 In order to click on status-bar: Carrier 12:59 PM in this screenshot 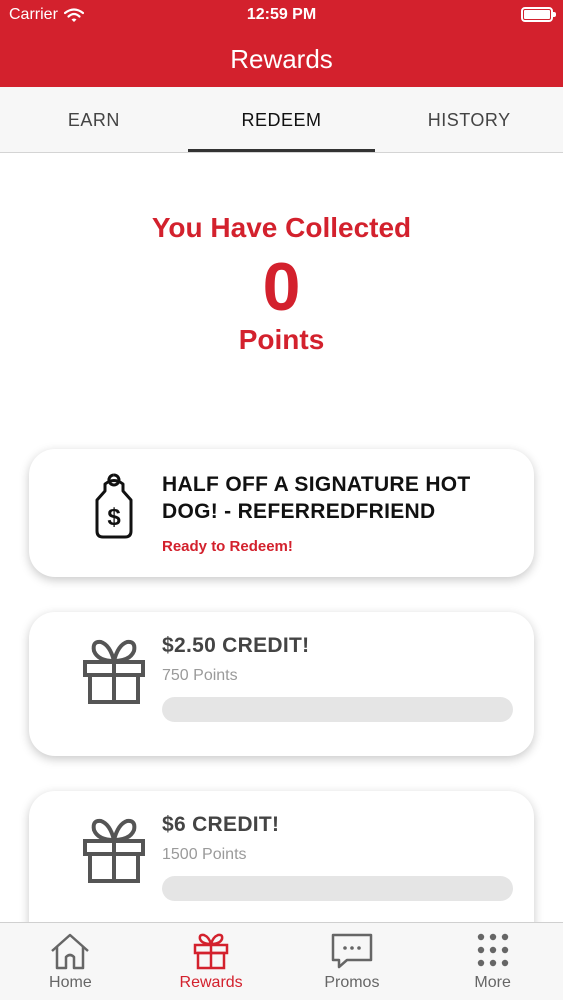, I will do `click(281, 15)`.